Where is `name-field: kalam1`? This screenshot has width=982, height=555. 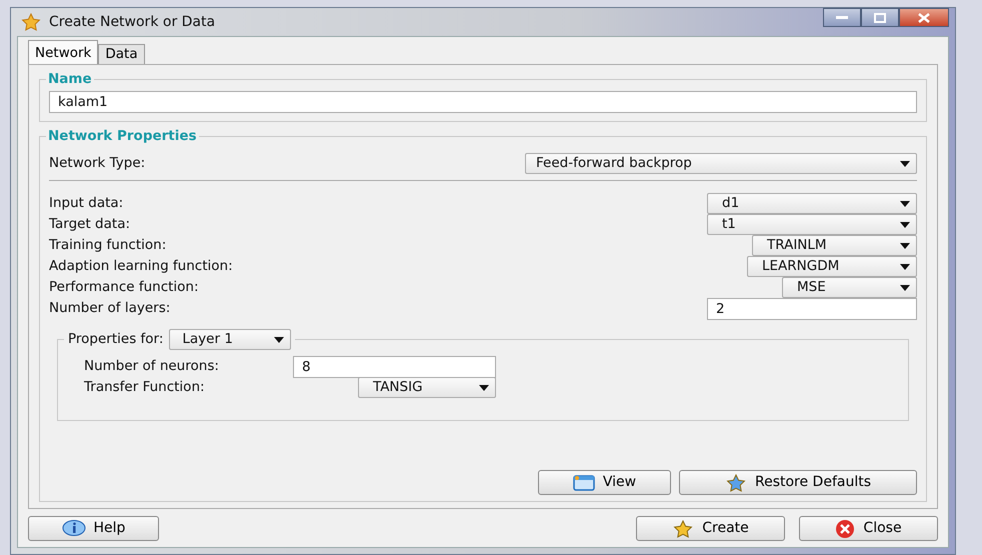
name-field: kalam1 is located at coordinates (483, 101).